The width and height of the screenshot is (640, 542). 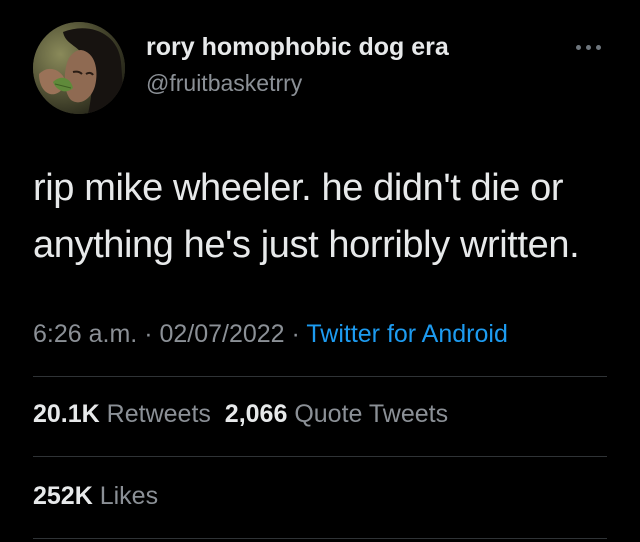 What do you see at coordinates (221, 334) in the screenshot?
I see `tweet-date: 02/07/2022` at bounding box center [221, 334].